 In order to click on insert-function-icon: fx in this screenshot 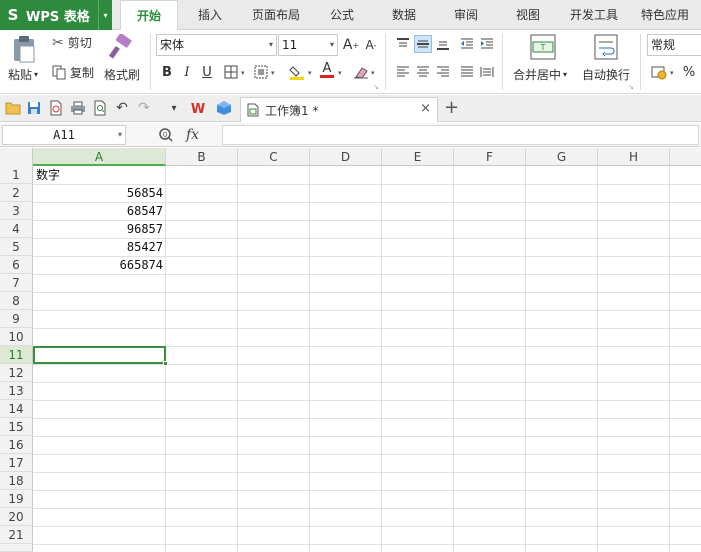, I will do `click(192, 135)`.